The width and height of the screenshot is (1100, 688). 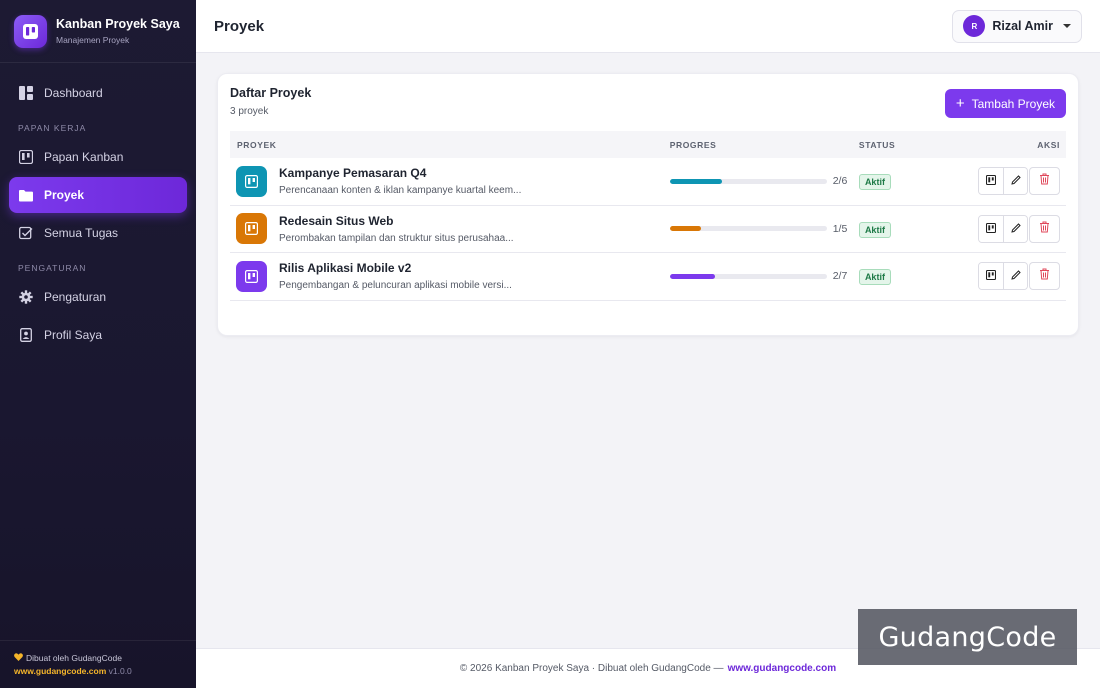 I want to click on sidebar-item-label: Papan Kanban, so click(x=84, y=157).